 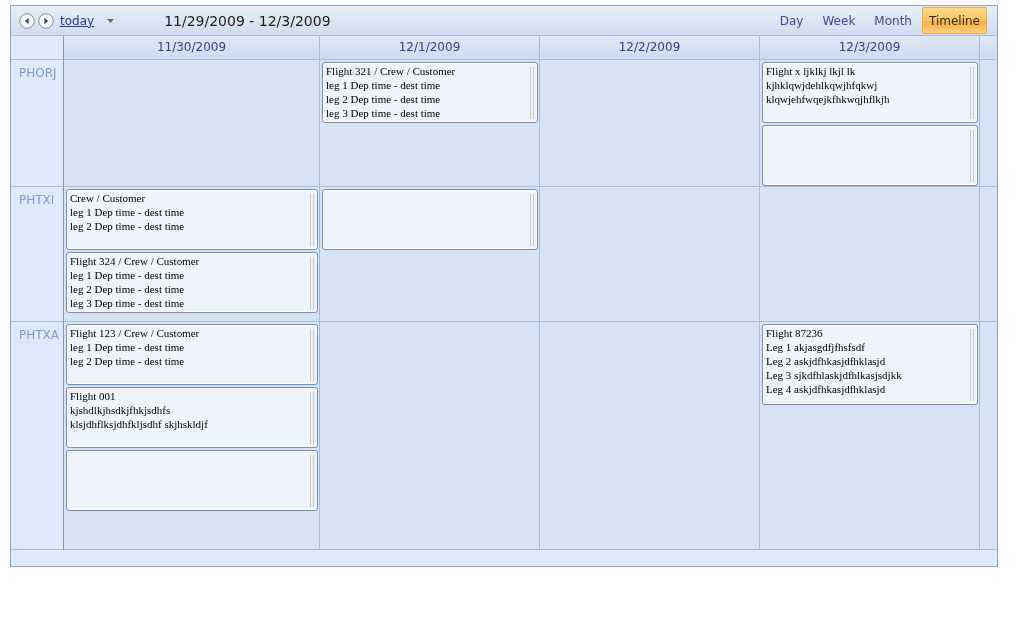 What do you see at coordinates (192, 48) in the screenshot?
I see `column-header: 11/30/2009` at bounding box center [192, 48].